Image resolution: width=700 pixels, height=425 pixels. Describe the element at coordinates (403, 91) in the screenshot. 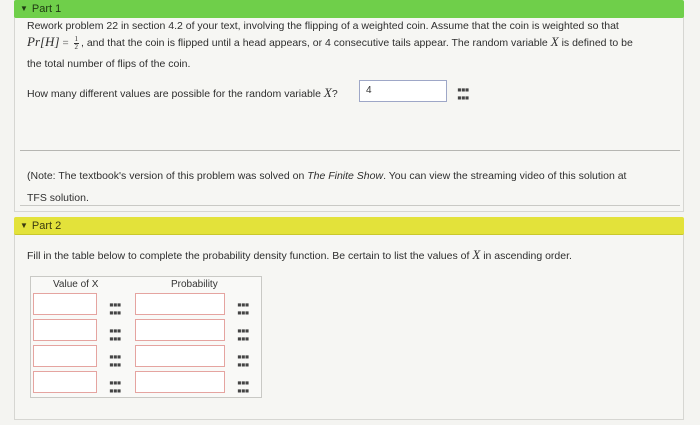

I see `answer-input: 4` at that location.